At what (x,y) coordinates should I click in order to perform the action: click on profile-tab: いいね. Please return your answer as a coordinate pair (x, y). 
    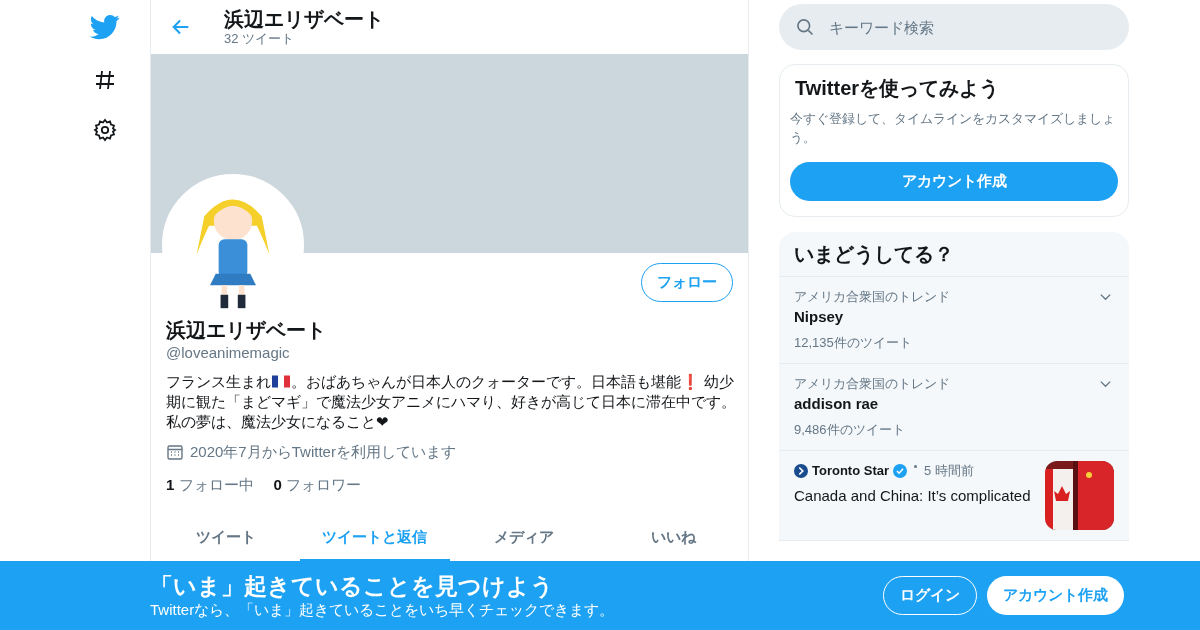
    Looking at the image, I should click on (673, 538).